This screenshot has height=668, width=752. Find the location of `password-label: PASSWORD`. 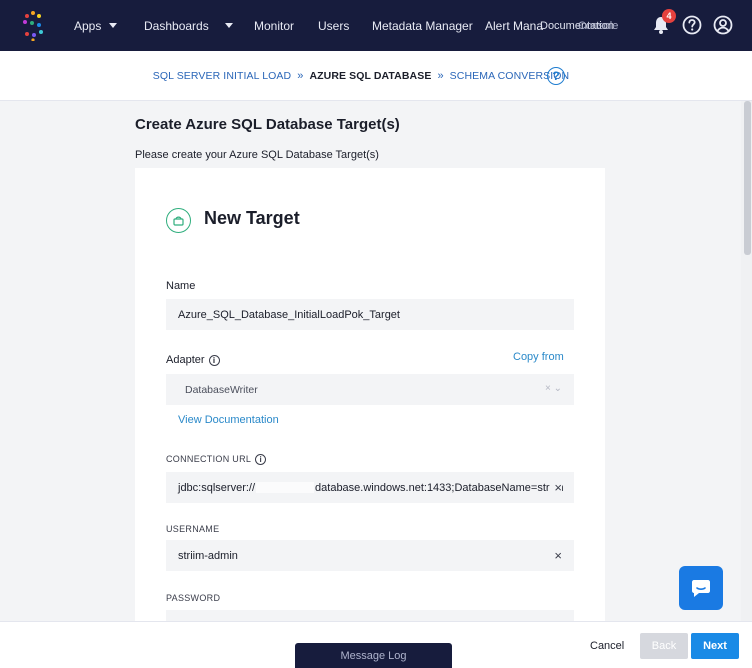

password-label: PASSWORD is located at coordinates (193, 598).